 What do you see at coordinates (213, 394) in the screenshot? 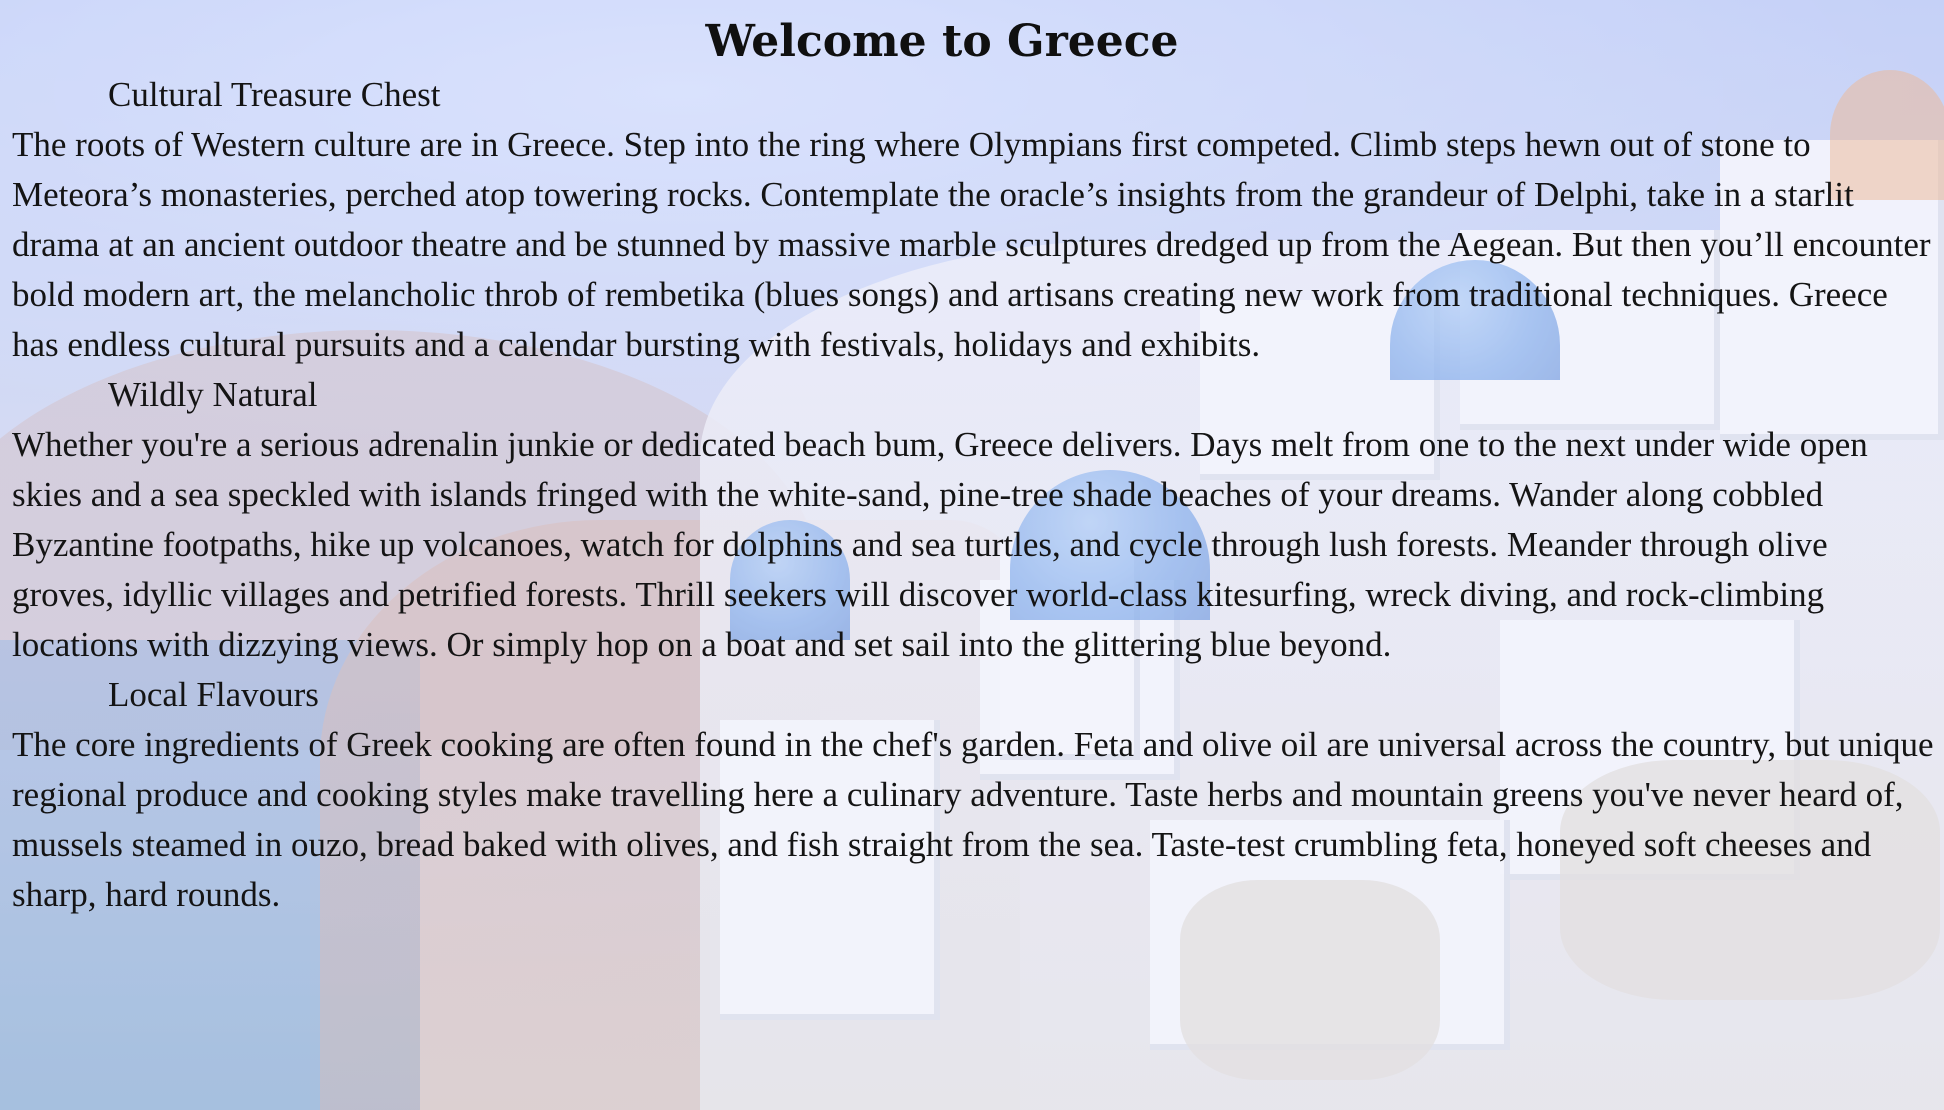
I see `section-heading-nature: Wildly Natural` at bounding box center [213, 394].